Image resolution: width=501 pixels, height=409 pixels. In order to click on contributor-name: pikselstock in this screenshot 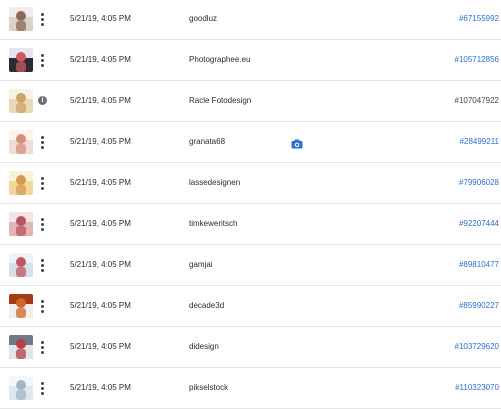, I will do `click(209, 387)`.